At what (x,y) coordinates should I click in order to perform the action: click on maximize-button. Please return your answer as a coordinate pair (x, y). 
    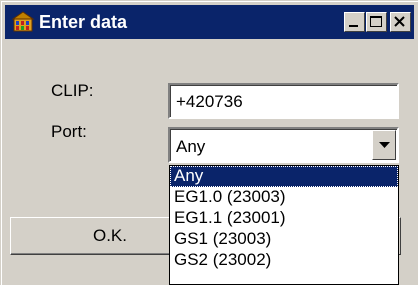
    Looking at the image, I should click on (376, 22).